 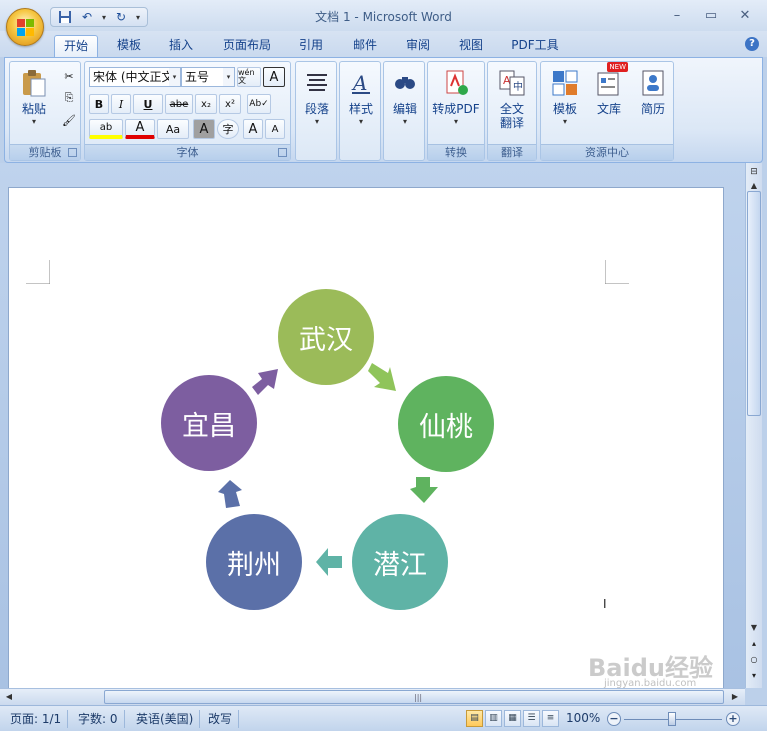 What do you see at coordinates (230, 104) in the screenshot?
I see `superscript-button: x²` at bounding box center [230, 104].